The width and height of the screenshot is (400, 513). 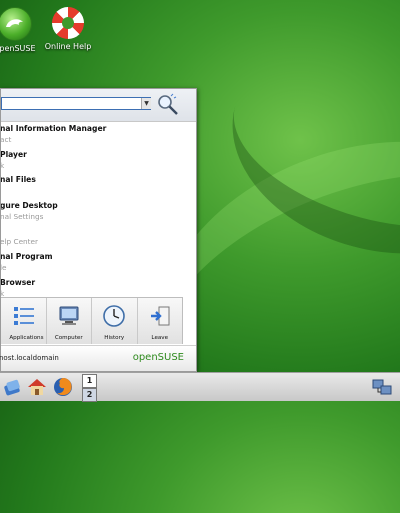 I want to click on opensuse-gecko-icon, so click(x=16, y=24).